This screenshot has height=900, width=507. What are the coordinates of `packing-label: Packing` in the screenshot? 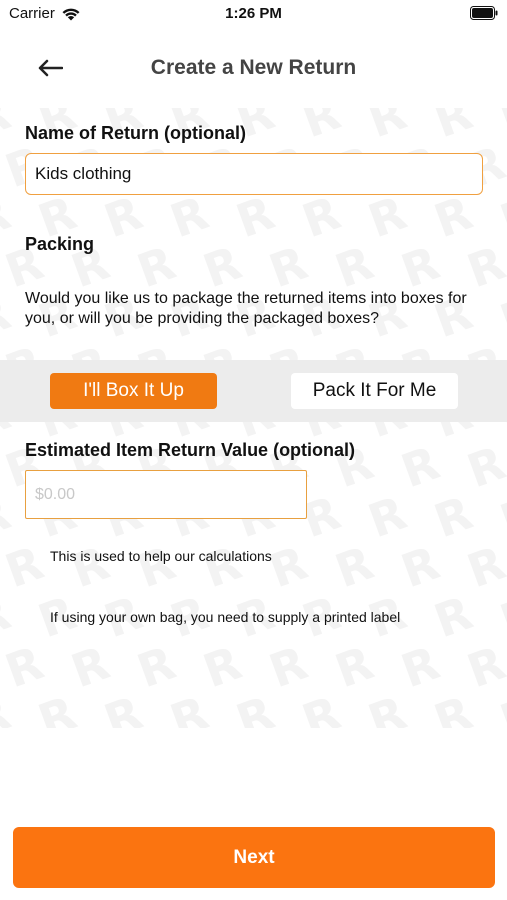 It's located at (60, 244).